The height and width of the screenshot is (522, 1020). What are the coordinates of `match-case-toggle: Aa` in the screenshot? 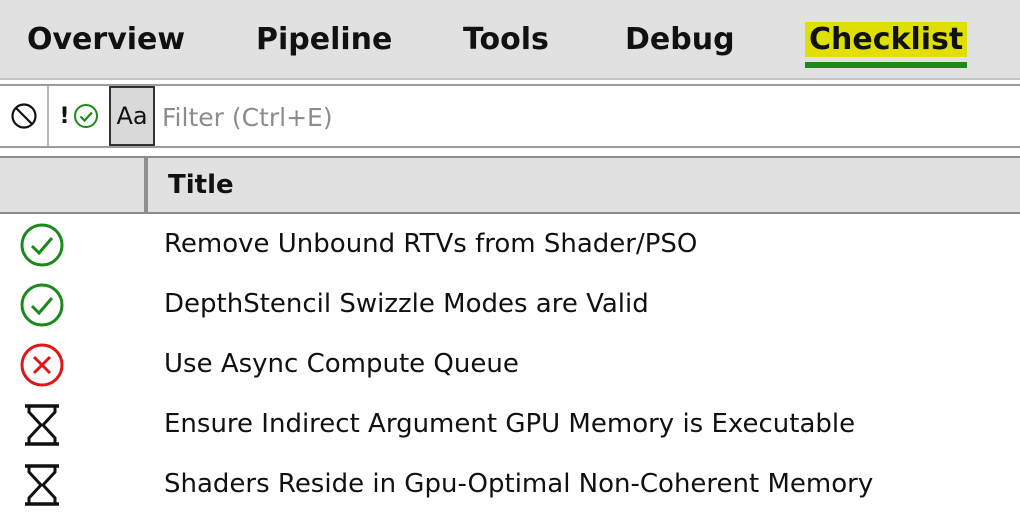 It's located at (132, 116).